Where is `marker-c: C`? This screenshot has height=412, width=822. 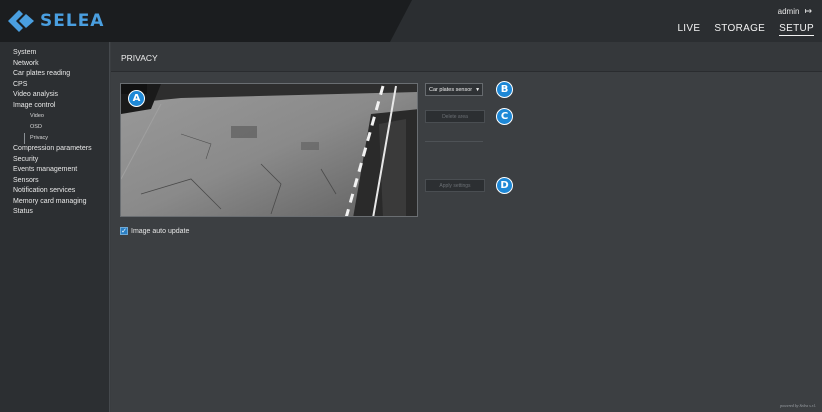
marker-c: C is located at coordinates (504, 116).